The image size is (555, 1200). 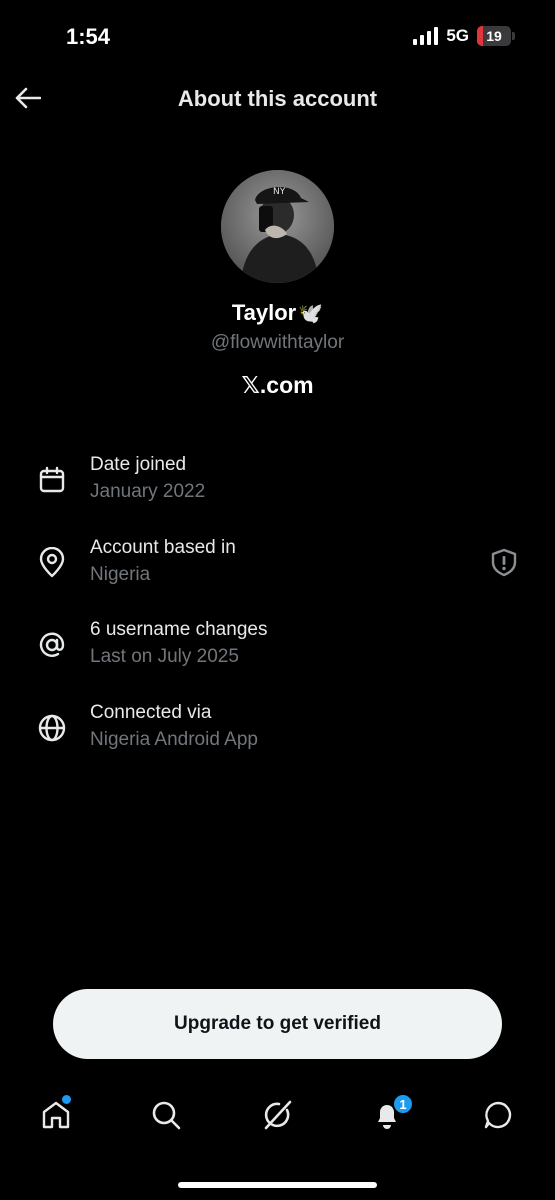 What do you see at coordinates (56, 1115) in the screenshot?
I see `nav-home` at bounding box center [56, 1115].